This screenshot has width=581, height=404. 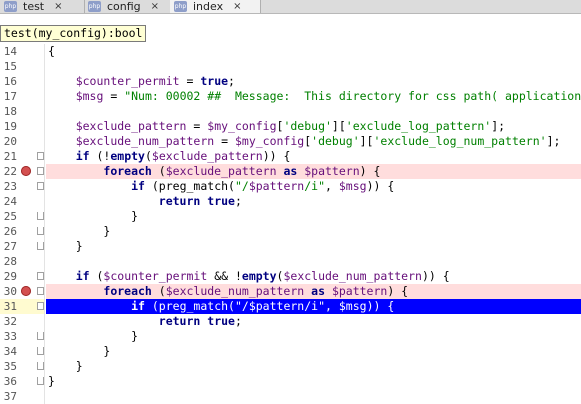 I want to click on code-line: 14 {, so click(x=290, y=51).